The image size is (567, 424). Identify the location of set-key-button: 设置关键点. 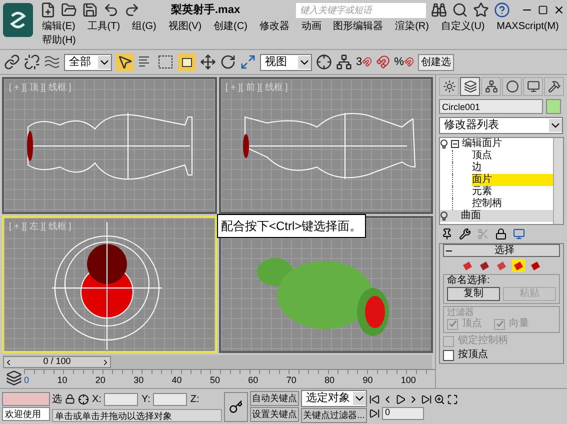
(274, 414).